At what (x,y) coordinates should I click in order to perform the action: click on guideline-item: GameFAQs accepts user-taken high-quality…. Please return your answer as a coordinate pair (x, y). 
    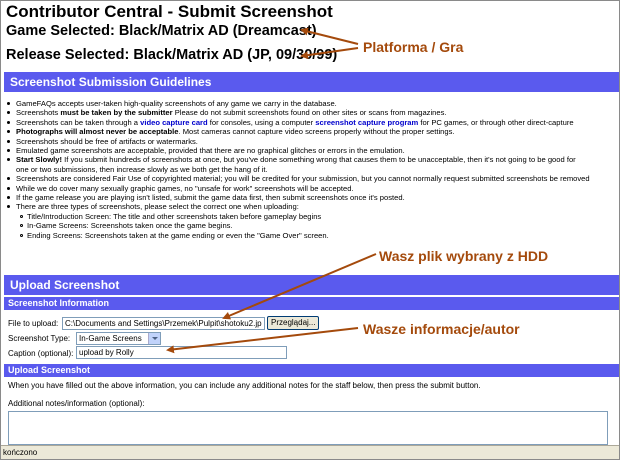
    Looking at the image, I should click on (313, 103).